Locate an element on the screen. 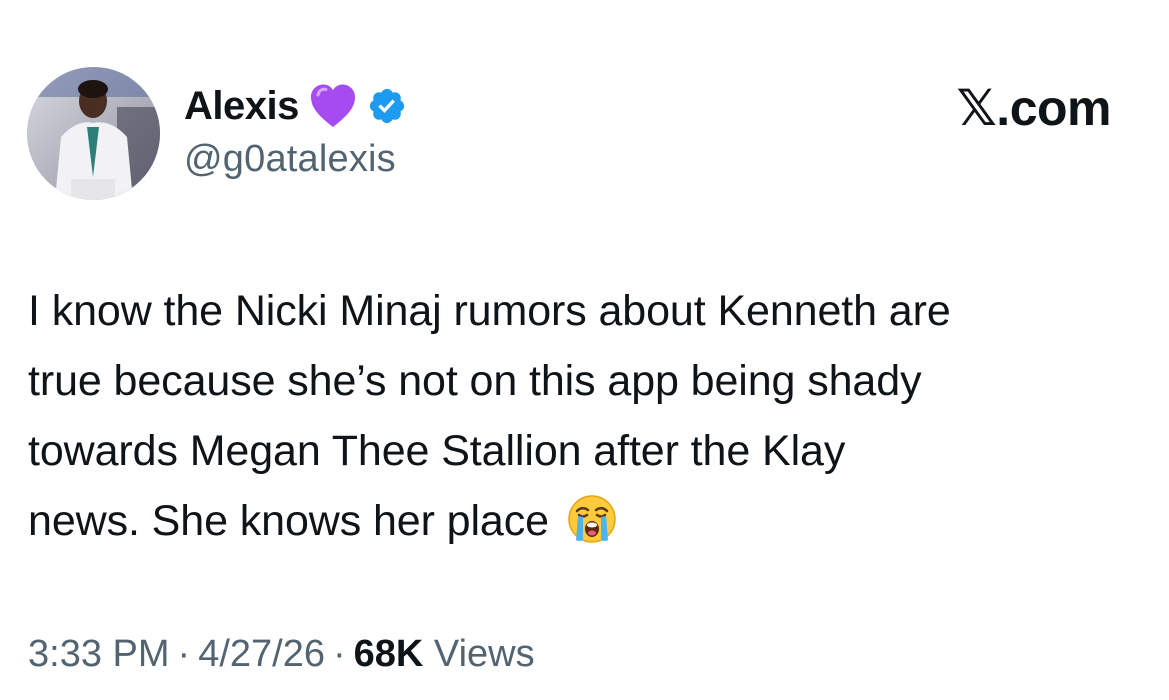  author-handle: @g0atalexis is located at coordinates (295, 159).